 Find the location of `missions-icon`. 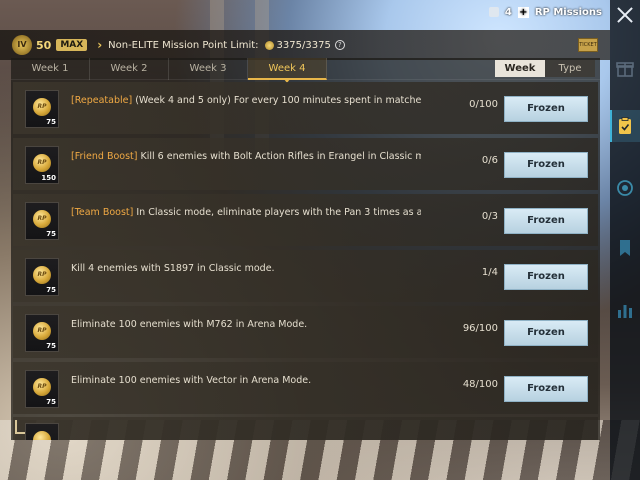

missions-icon is located at coordinates (493, 12).